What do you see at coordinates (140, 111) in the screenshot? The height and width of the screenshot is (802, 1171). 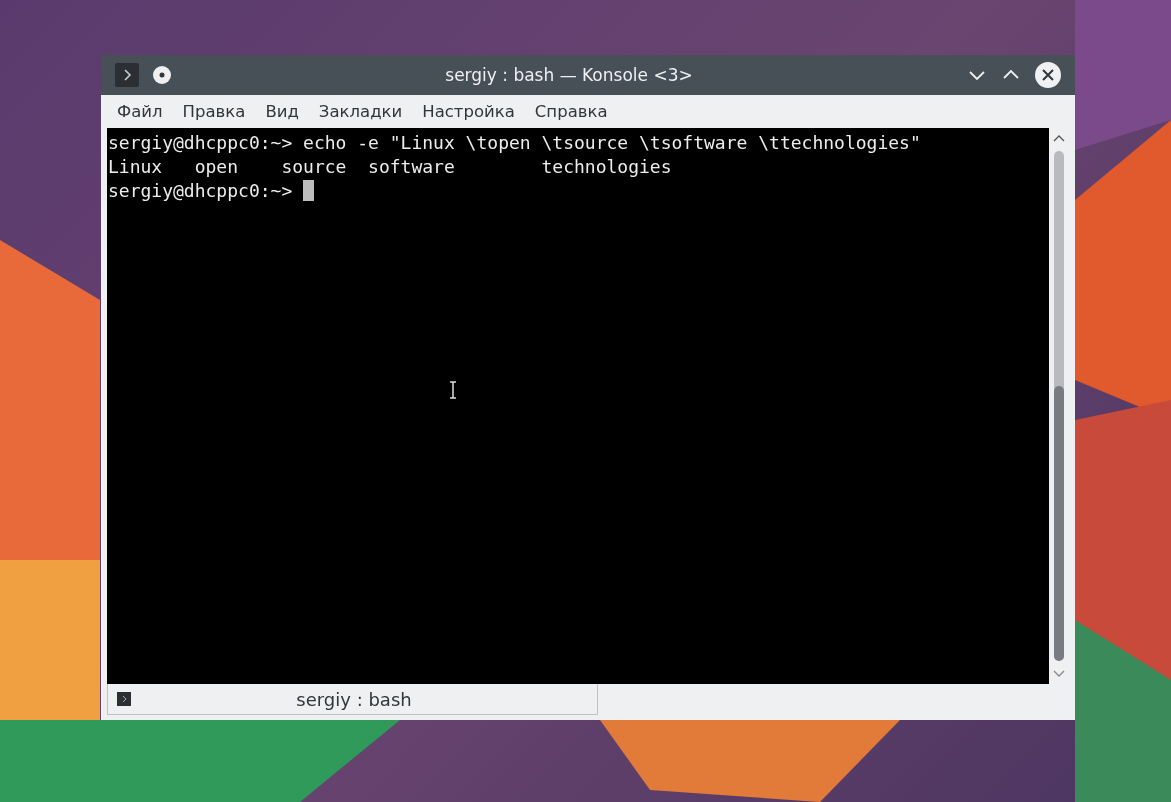 I see `menu-item: Файл` at bounding box center [140, 111].